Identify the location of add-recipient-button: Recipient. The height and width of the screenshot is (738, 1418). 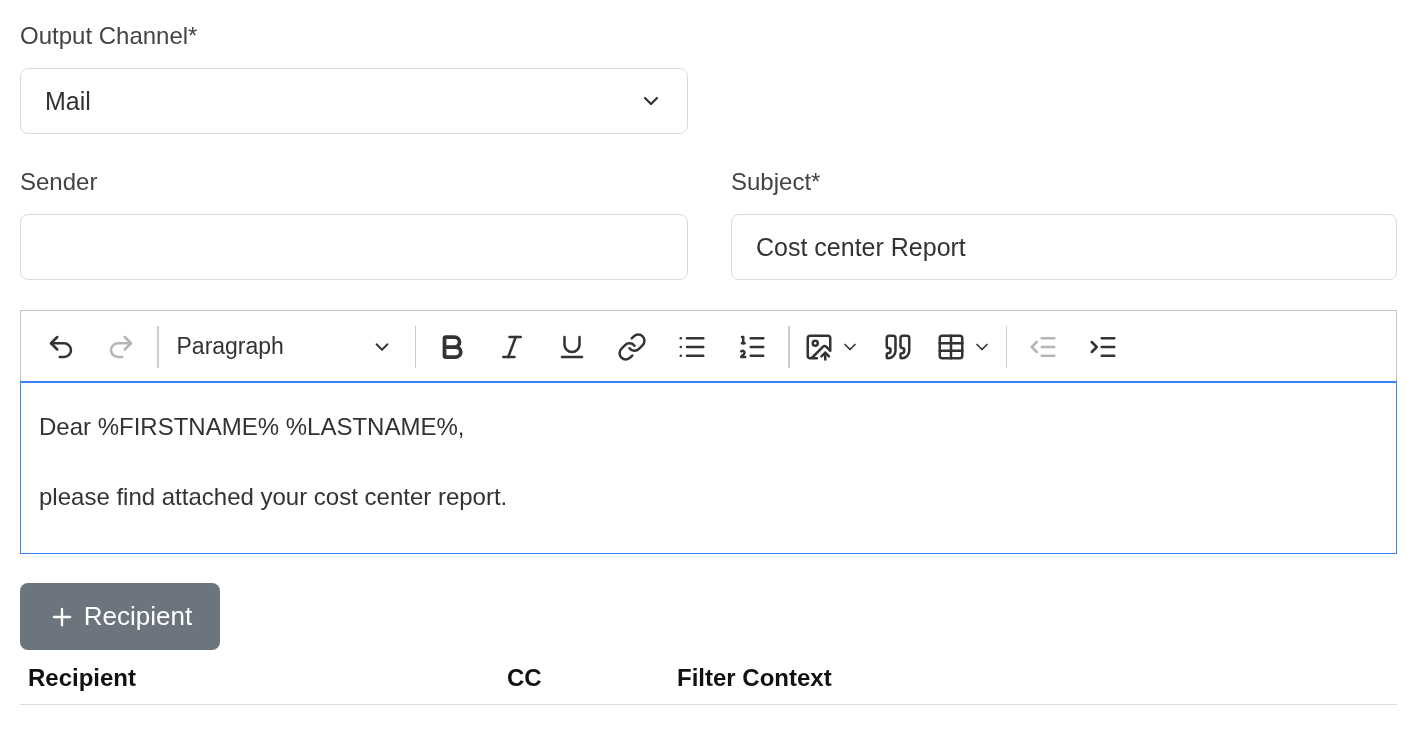
(120, 616).